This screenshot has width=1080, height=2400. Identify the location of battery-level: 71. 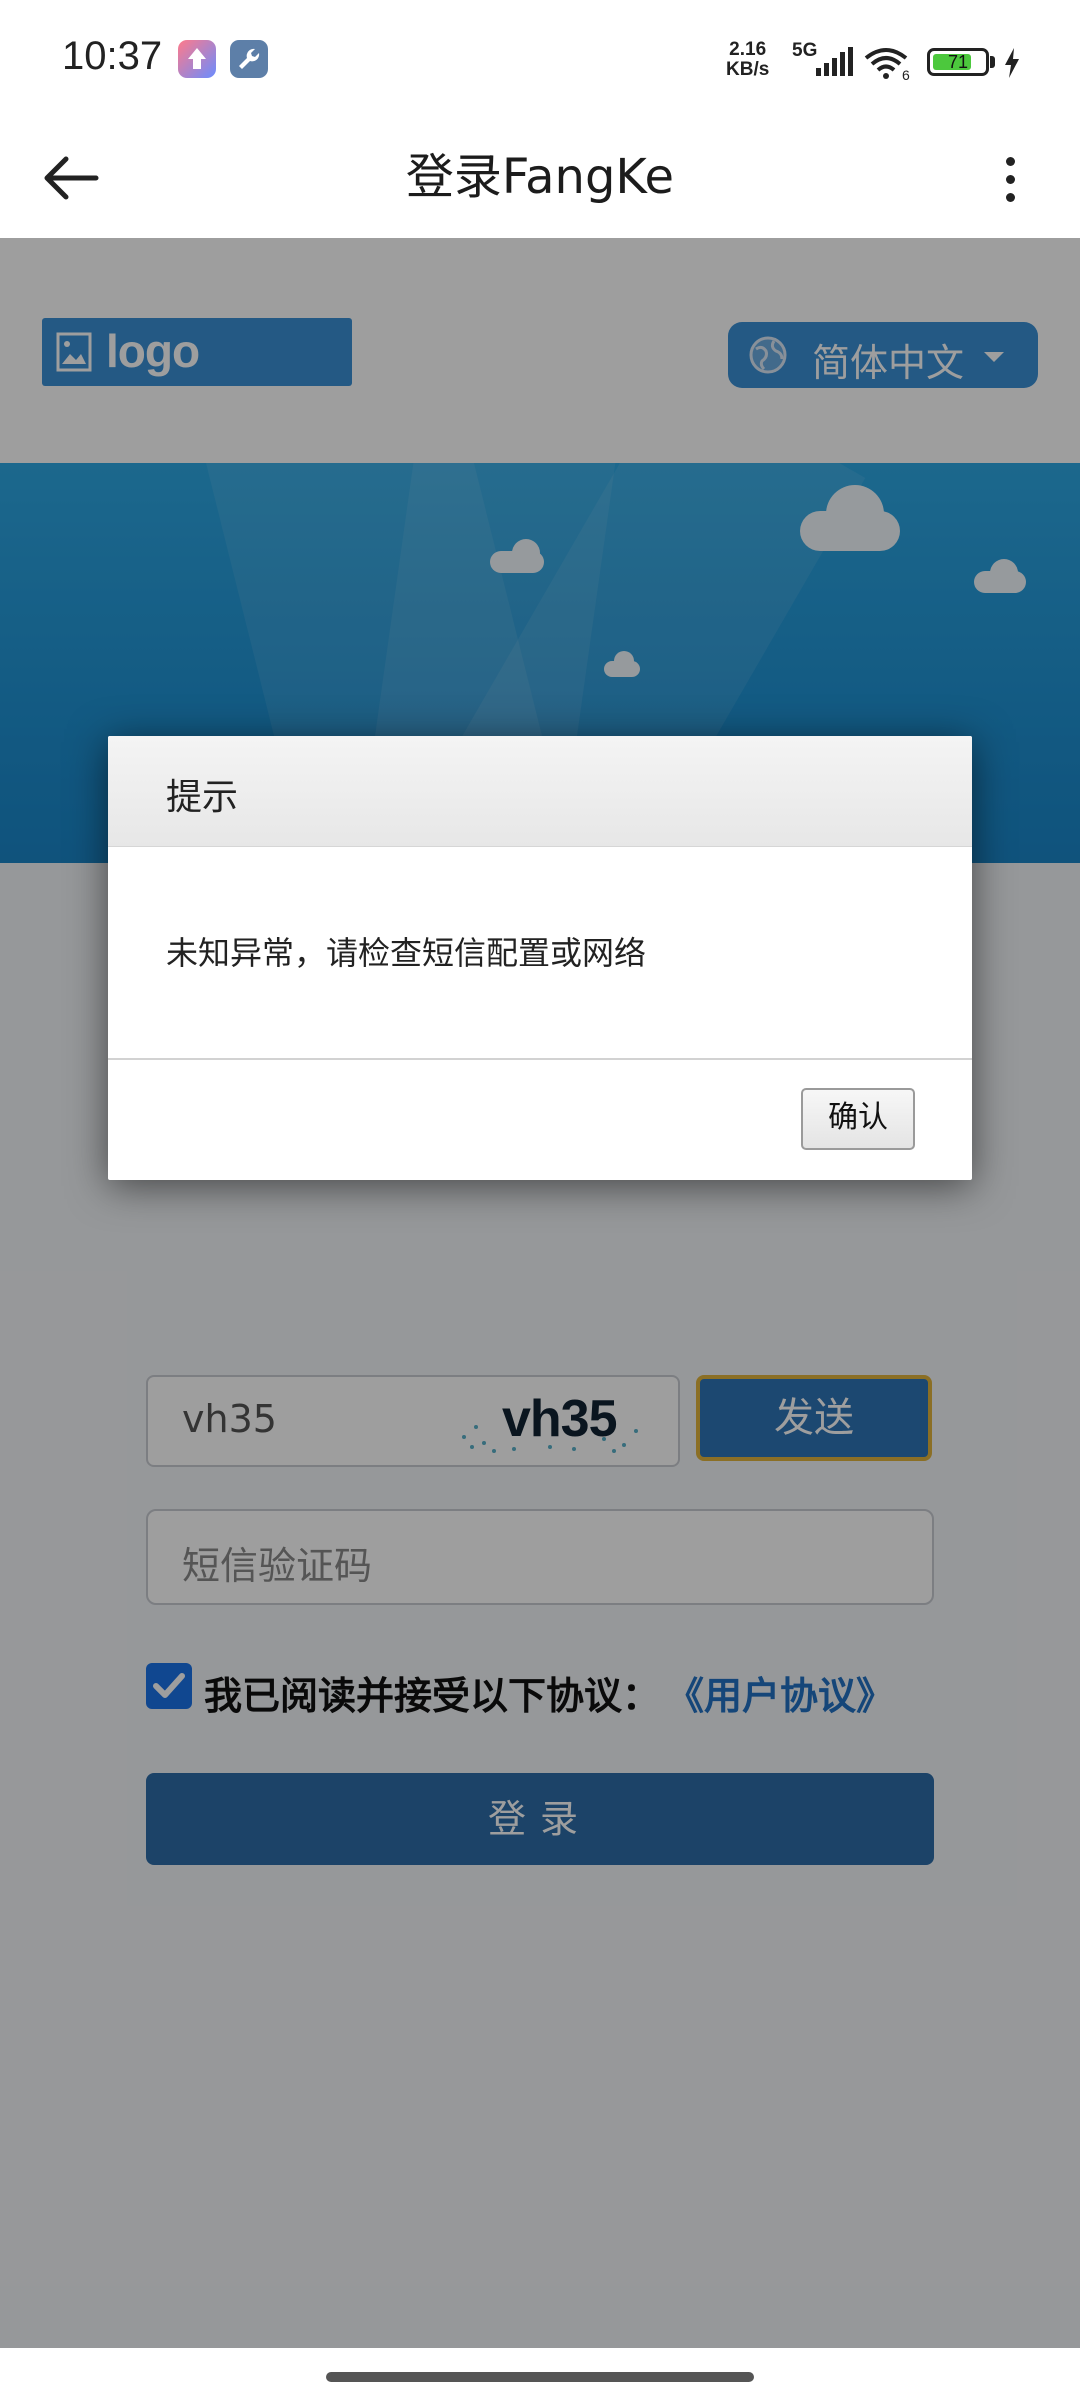
(958, 62).